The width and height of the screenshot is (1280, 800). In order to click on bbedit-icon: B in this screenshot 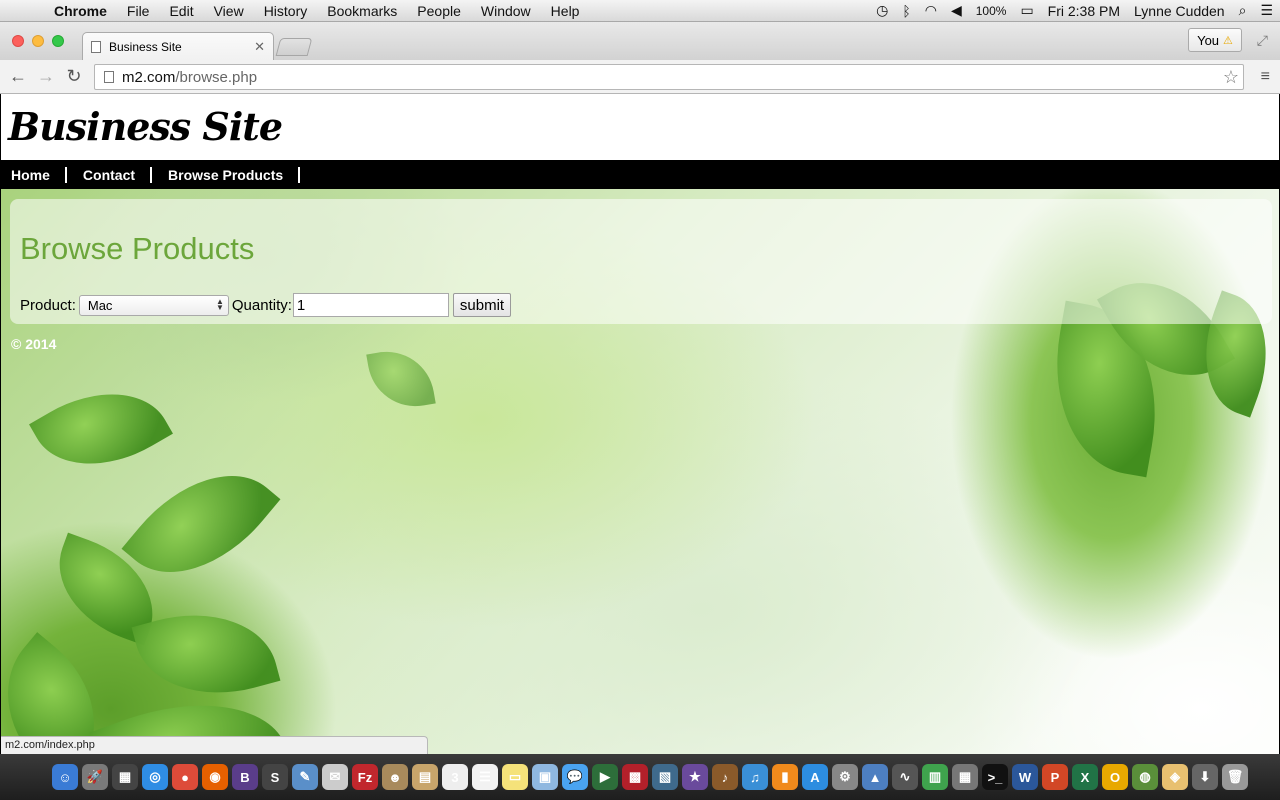, I will do `click(245, 777)`.